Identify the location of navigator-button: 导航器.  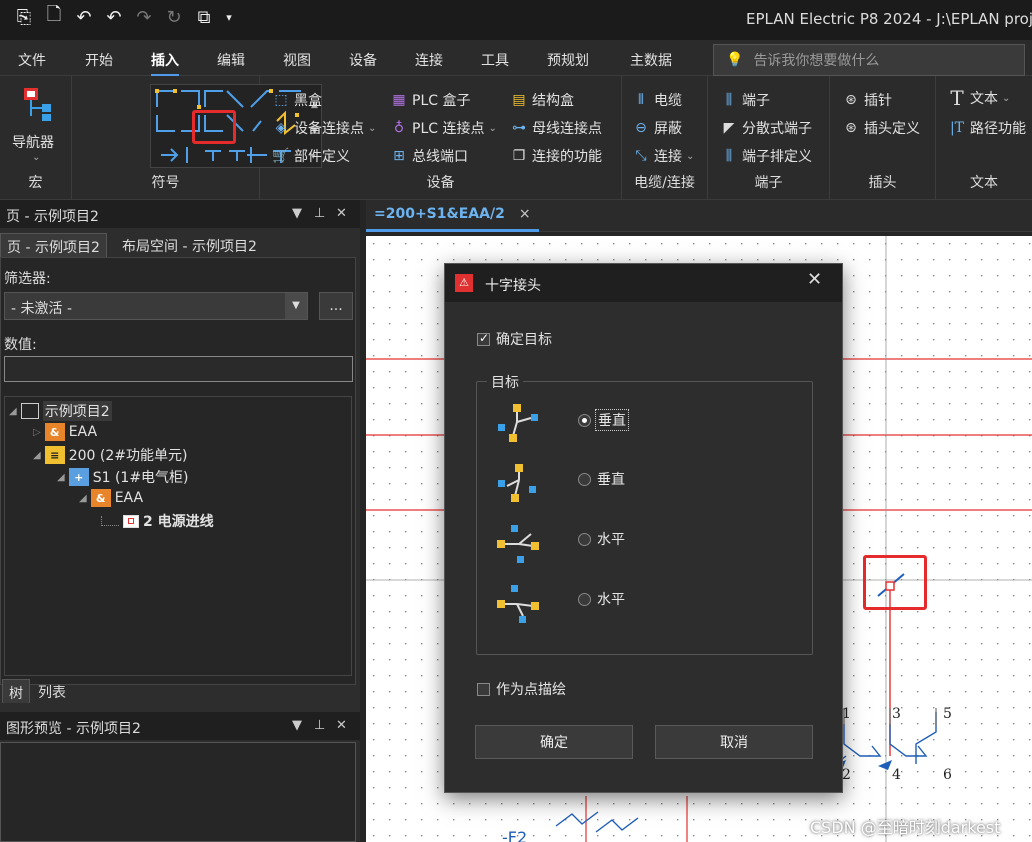
(33, 142).